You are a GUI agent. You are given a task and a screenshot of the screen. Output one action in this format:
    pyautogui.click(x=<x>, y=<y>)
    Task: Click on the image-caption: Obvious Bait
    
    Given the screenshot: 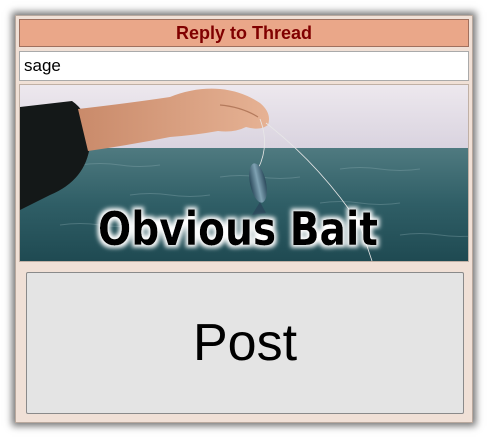 What is the action you would take?
    pyautogui.click(x=238, y=229)
    